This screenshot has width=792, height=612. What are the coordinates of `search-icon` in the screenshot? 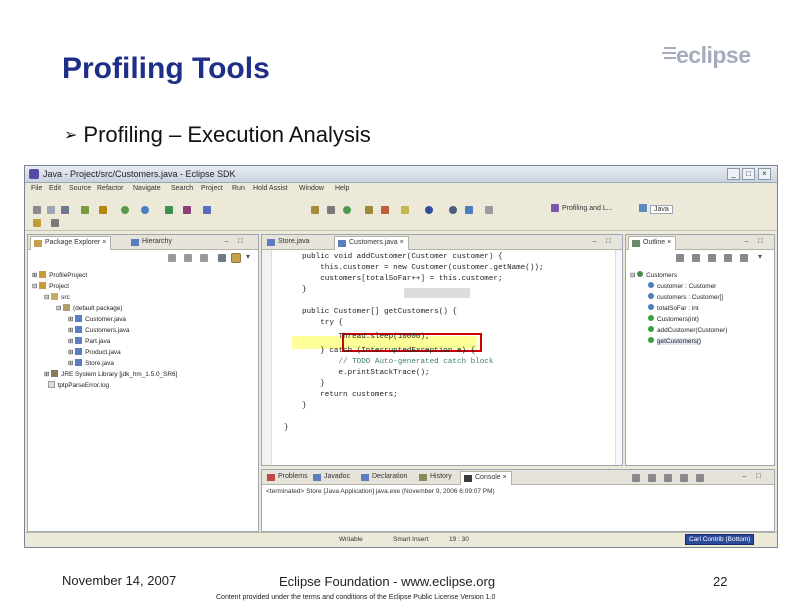 It's located at (55, 223).